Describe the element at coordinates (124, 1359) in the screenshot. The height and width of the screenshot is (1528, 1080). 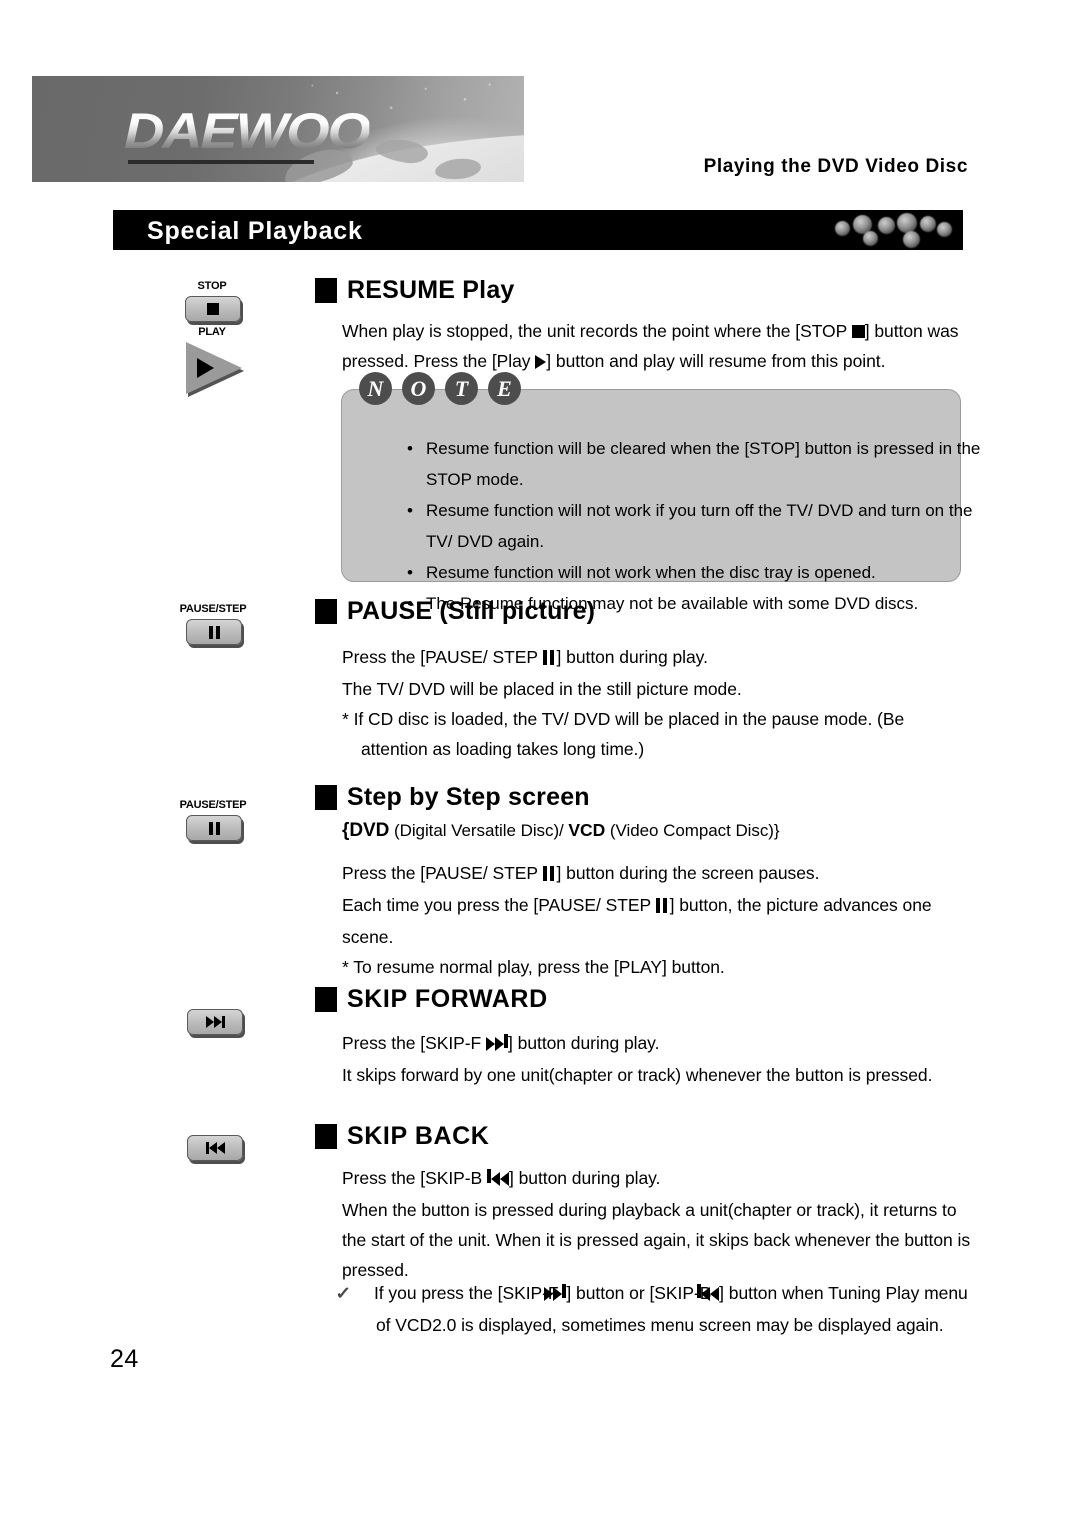
I see `page-number: 24` at that location.